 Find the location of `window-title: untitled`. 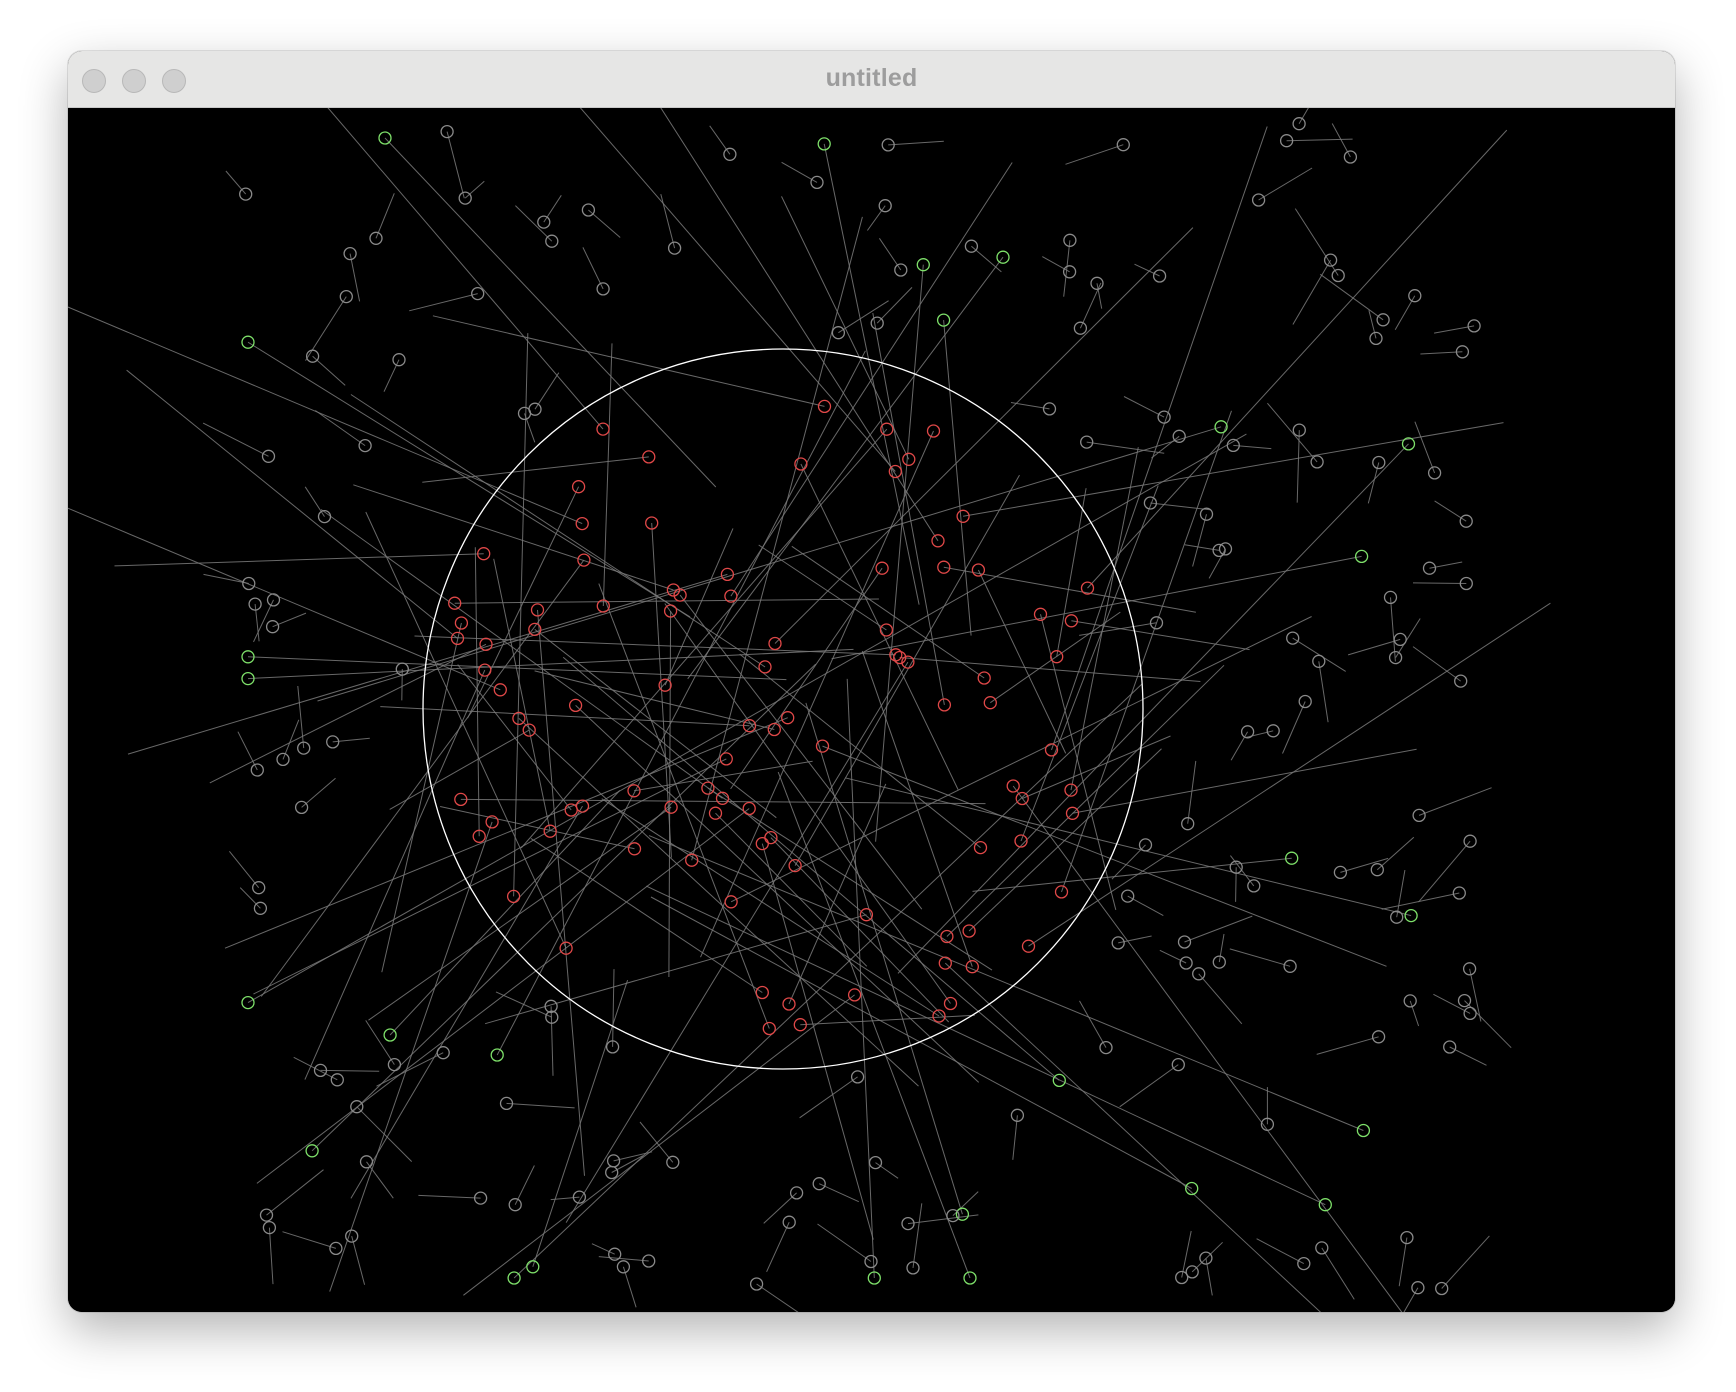

window-title: untitled is located at coordinates (871, 78).